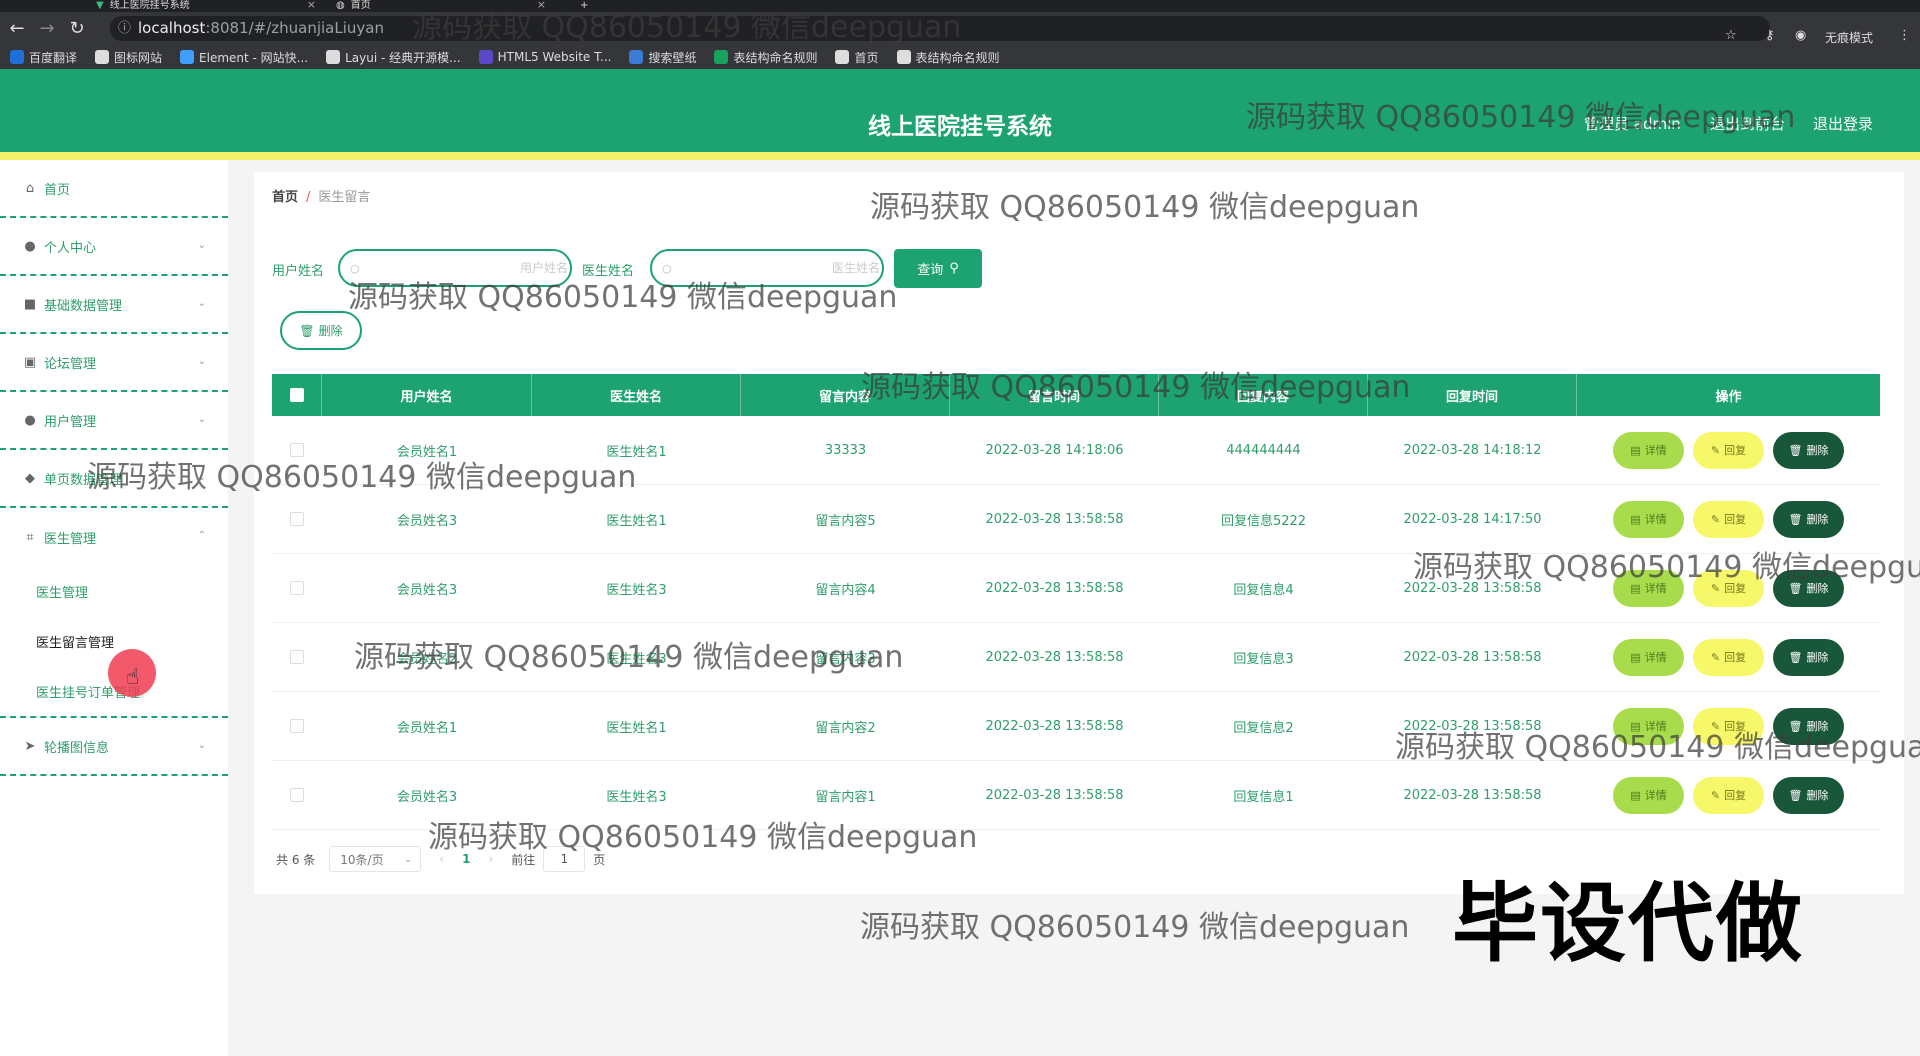 The height and width of the screenshot is (1056, 1920). What do you see at coordinates (1904, 35) in the screenshot?
I see `menu-icon: ⋮` at bounding box center [1904, 35].